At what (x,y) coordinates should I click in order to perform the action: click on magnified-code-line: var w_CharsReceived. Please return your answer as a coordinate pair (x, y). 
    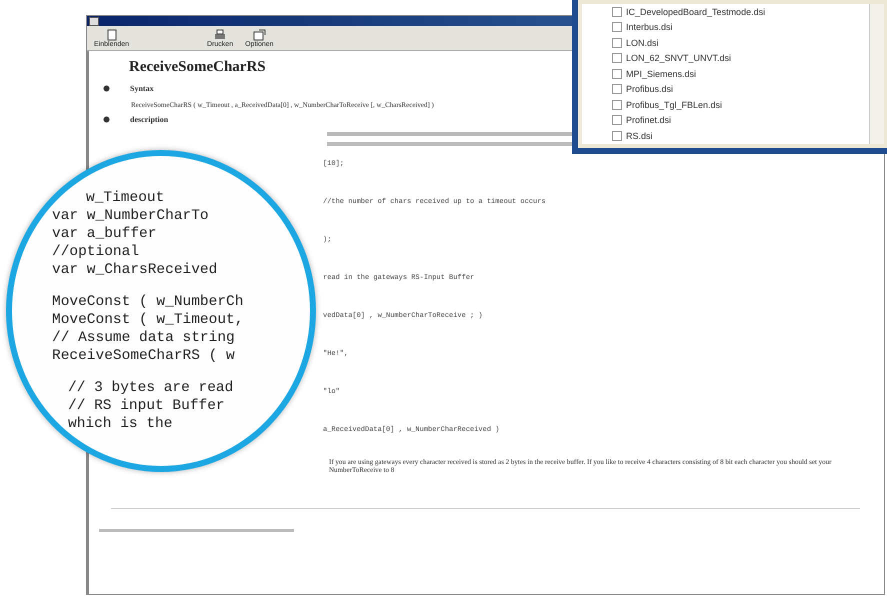
    Looking at the image, I should click on (135, 270).